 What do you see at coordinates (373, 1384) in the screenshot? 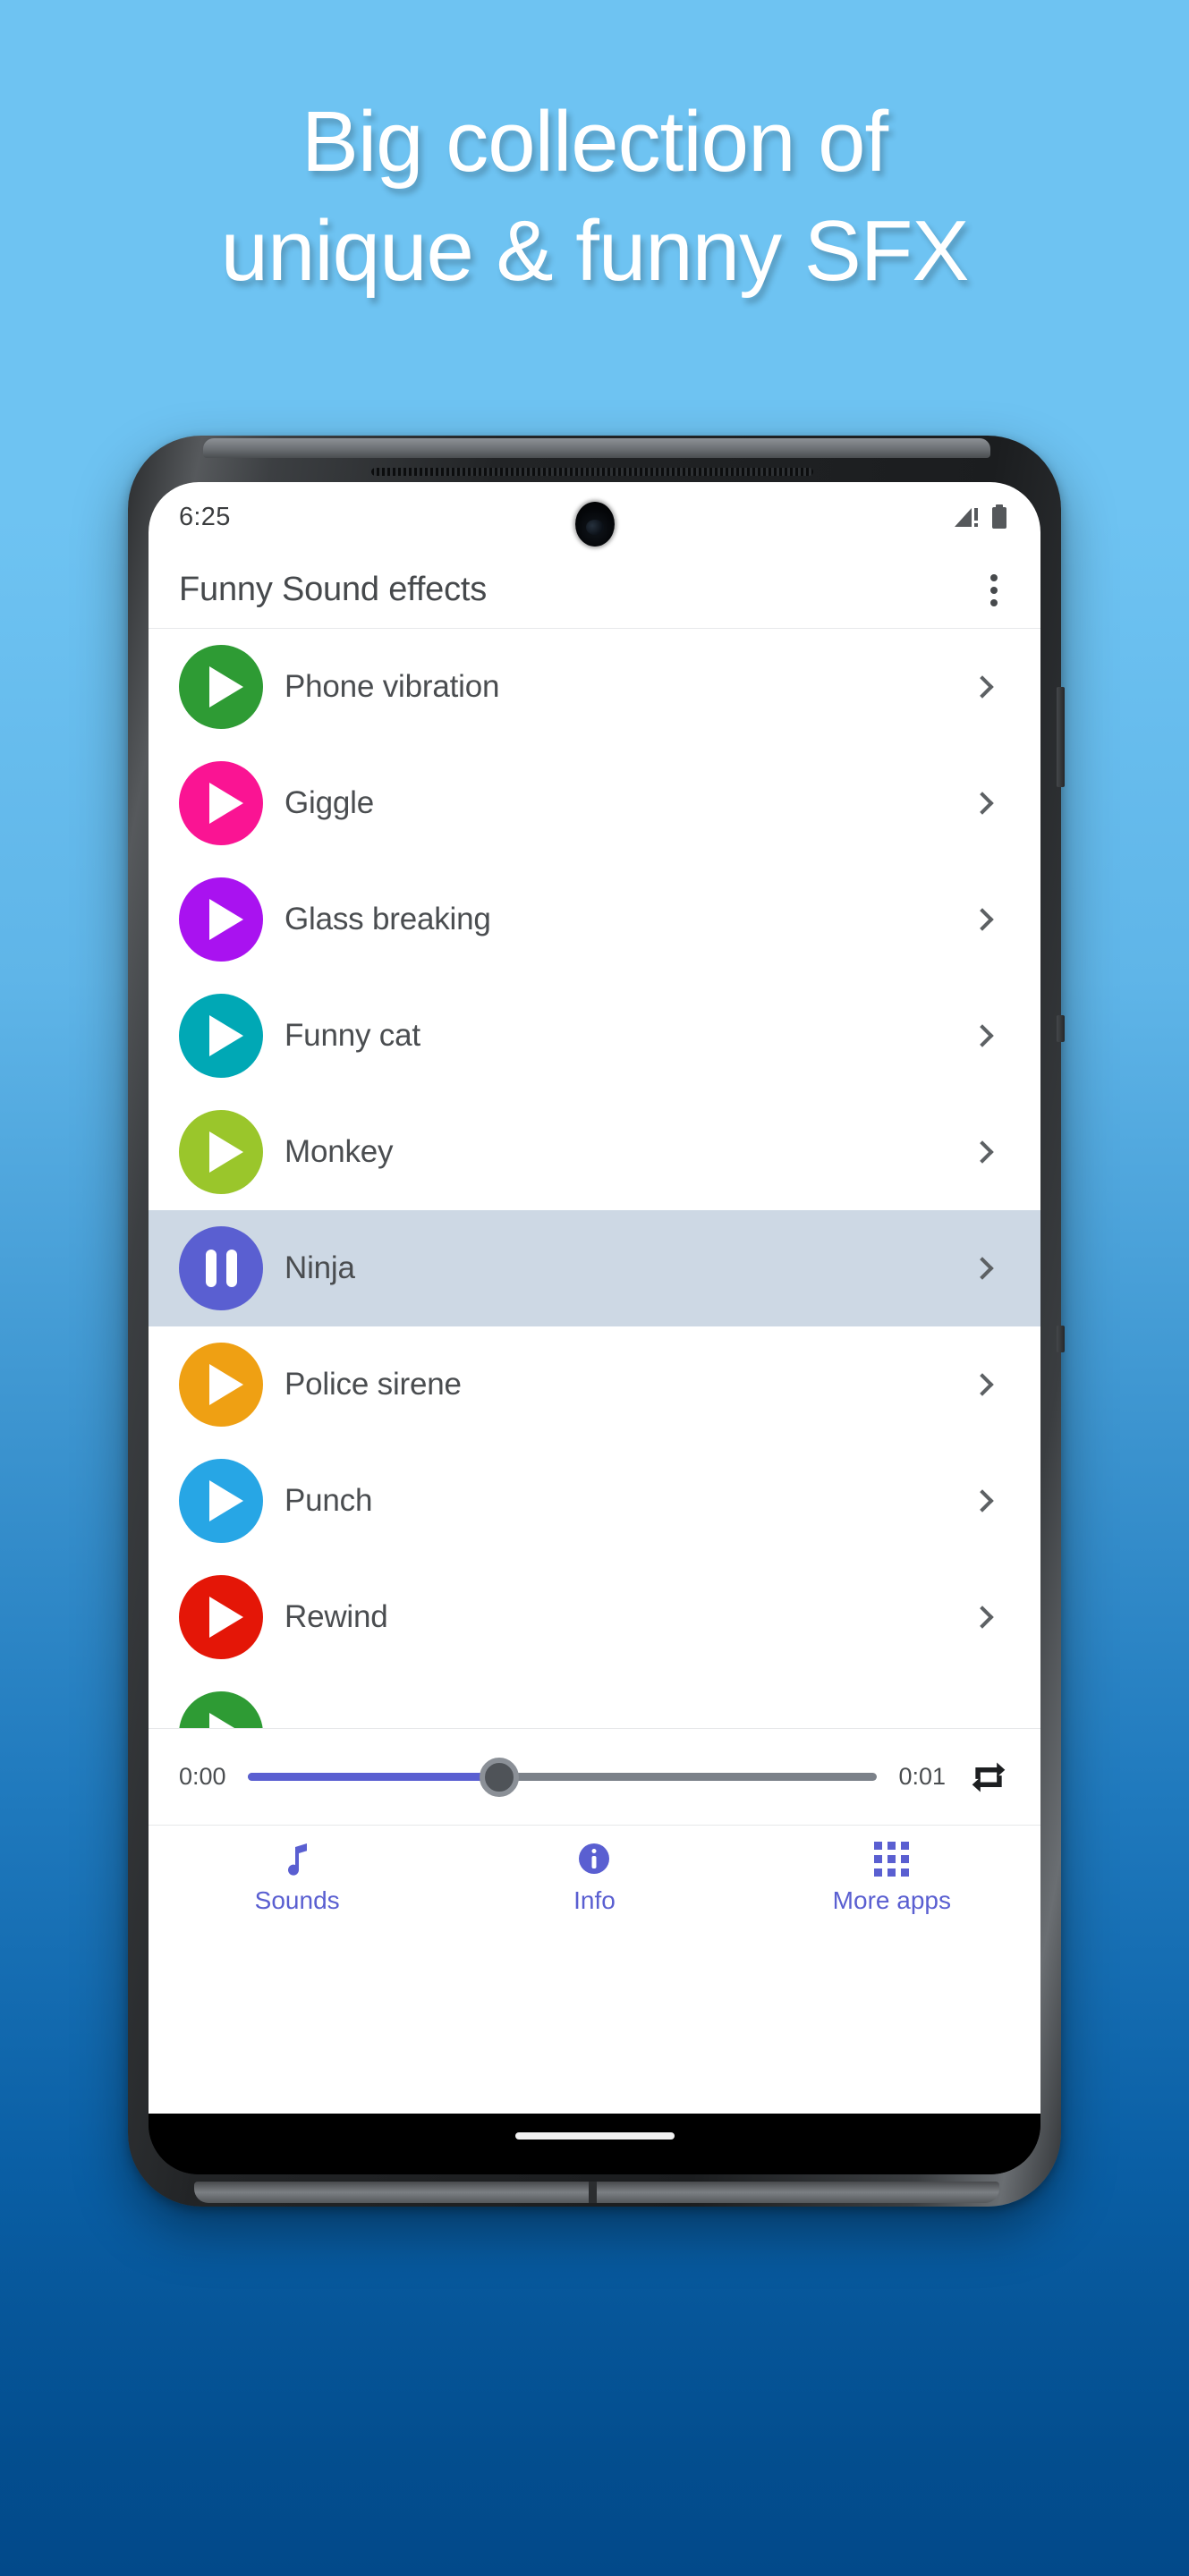
I see `sound-label: Police sirene` at bounding box center [373, 1384].